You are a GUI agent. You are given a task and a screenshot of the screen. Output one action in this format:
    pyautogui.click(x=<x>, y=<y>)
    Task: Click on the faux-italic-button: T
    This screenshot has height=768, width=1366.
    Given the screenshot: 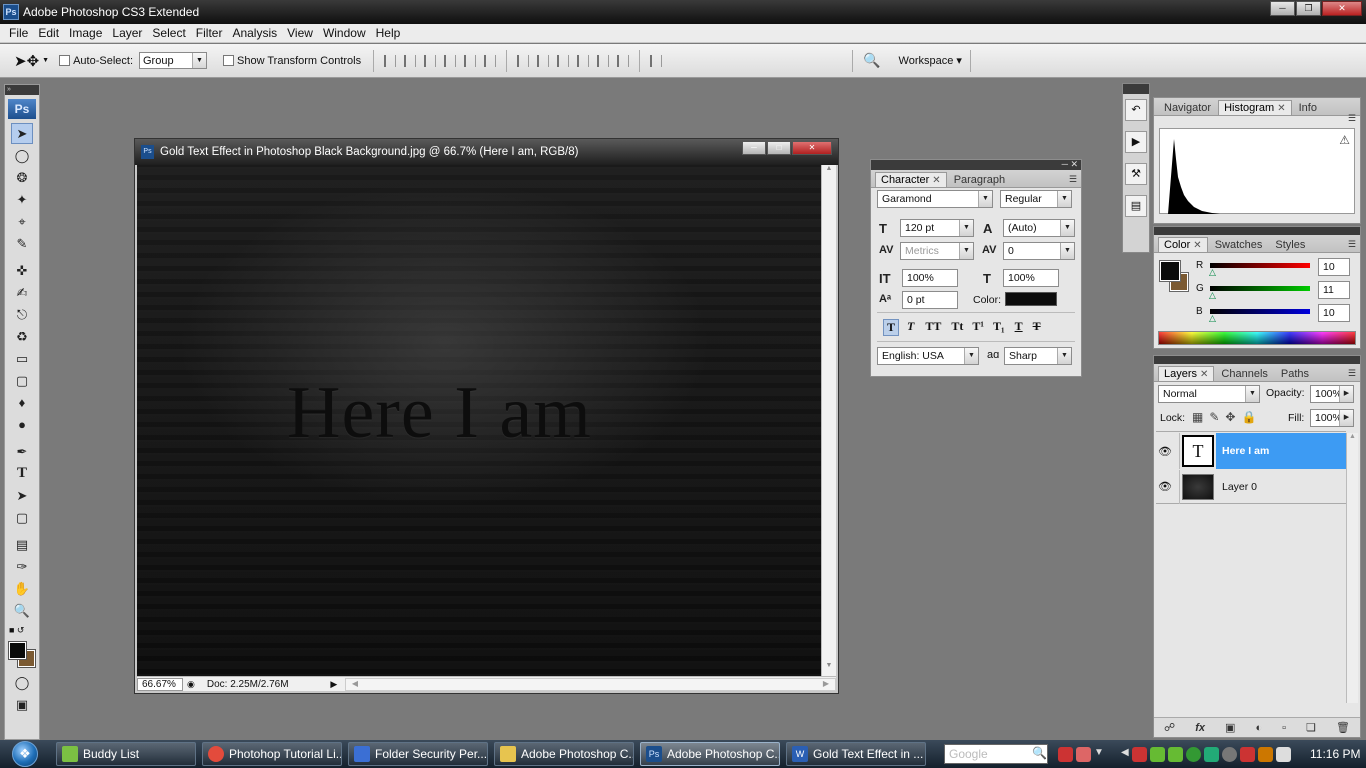 What is the action you would take?
    pyautogui.click(x=910, y=327)
    